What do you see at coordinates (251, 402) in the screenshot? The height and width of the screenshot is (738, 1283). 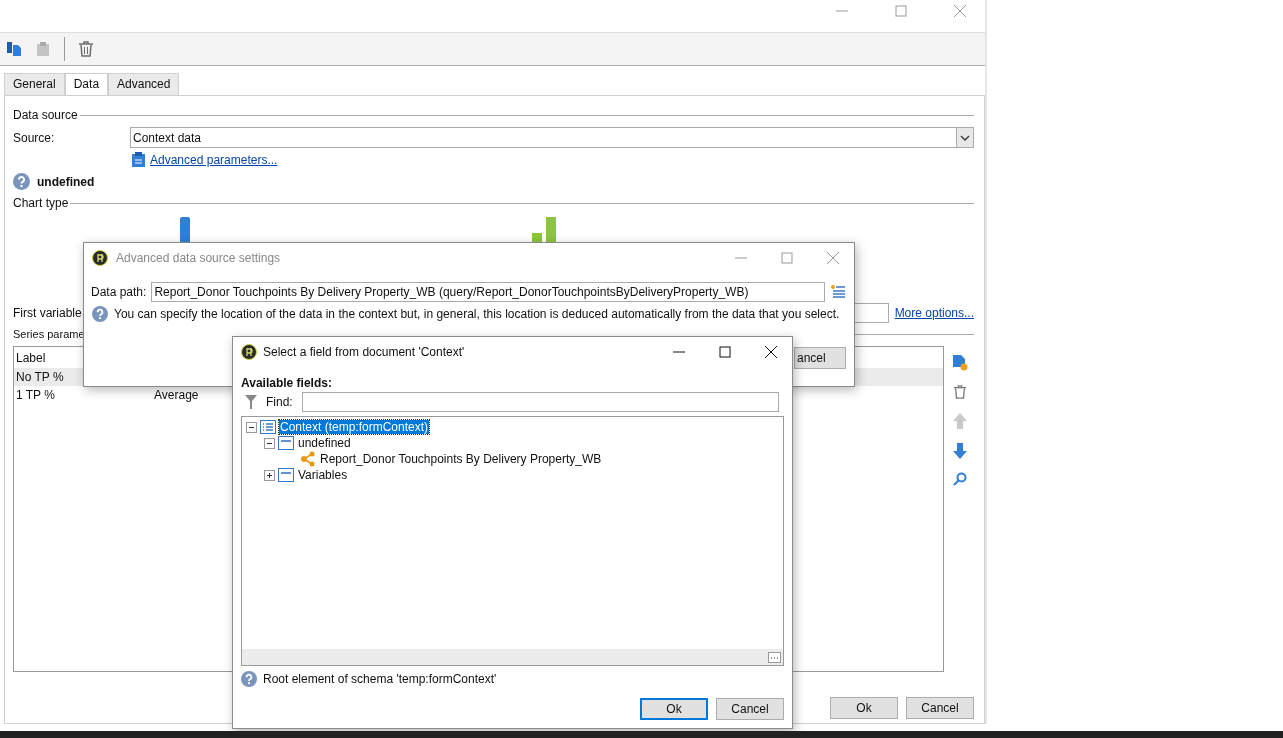 I see `filter-icon` at bounding box center [251, 402].